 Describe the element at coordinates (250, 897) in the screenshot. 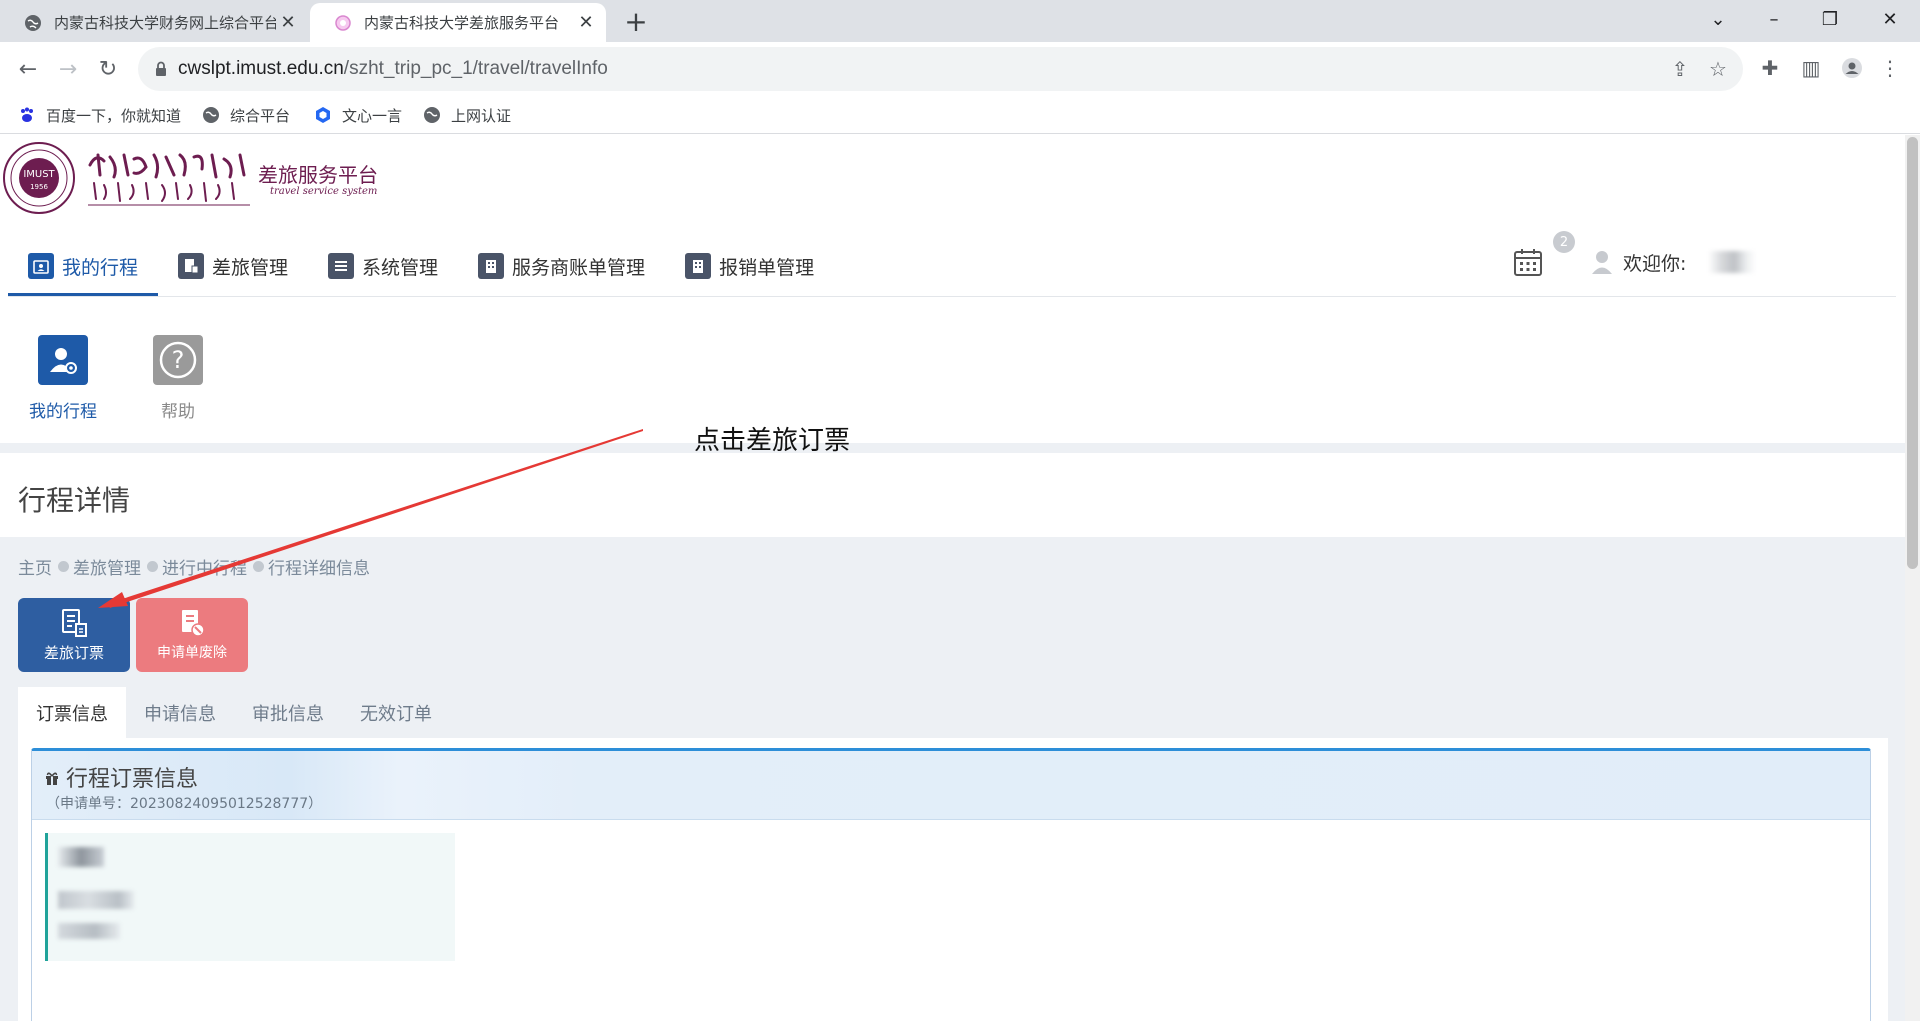

I see `trip-info-card` at that location.